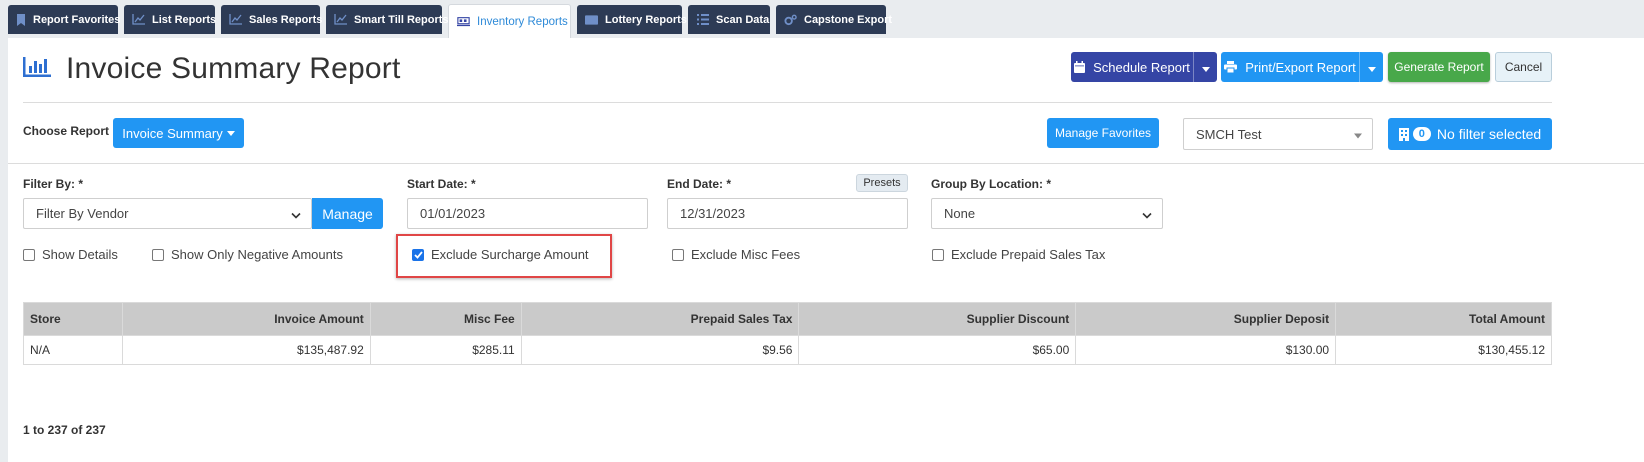  I want to click on column-header-store: Store, so click(73, 319).